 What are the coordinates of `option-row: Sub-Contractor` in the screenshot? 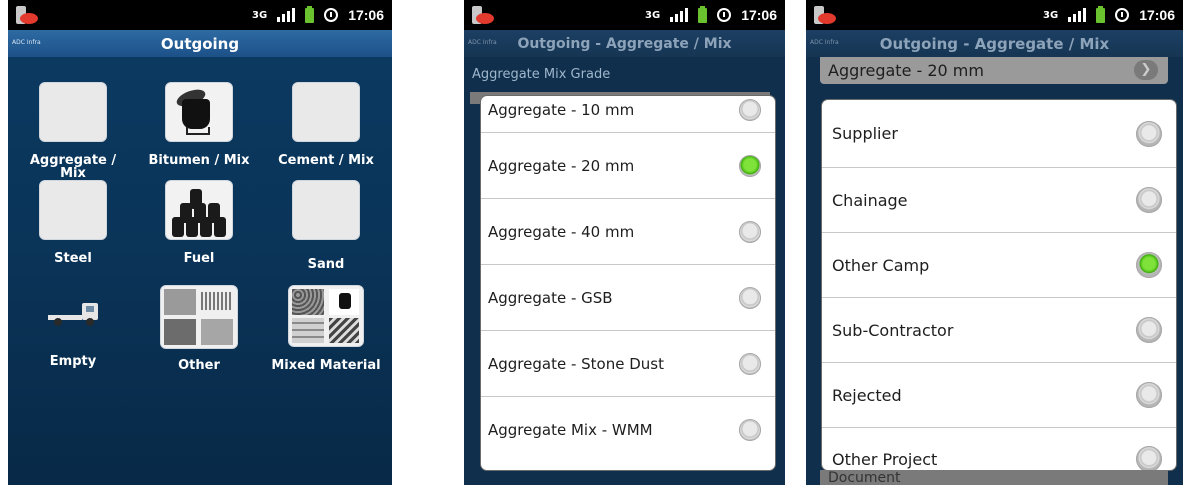 It's located at (999, 330).